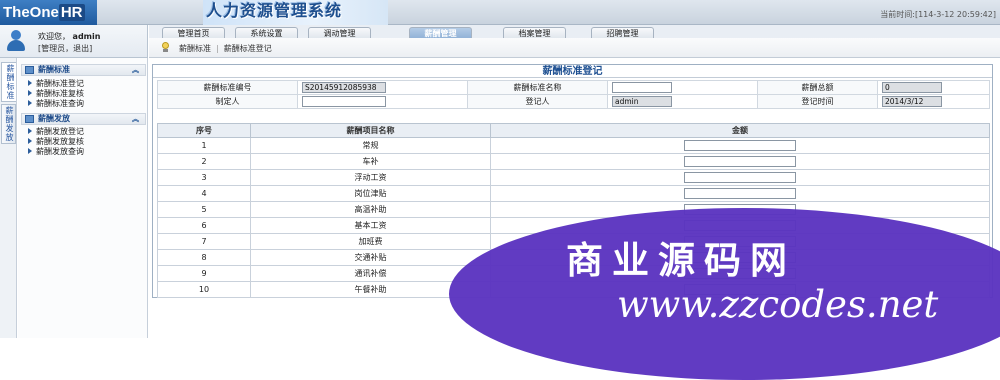 The width and height of the screenshot is (1000, 380). What do you see at coordinates (573, 193) in the screenshot?
I see `table-row: 4 岗位津贴` at bounding box center [573, 193].